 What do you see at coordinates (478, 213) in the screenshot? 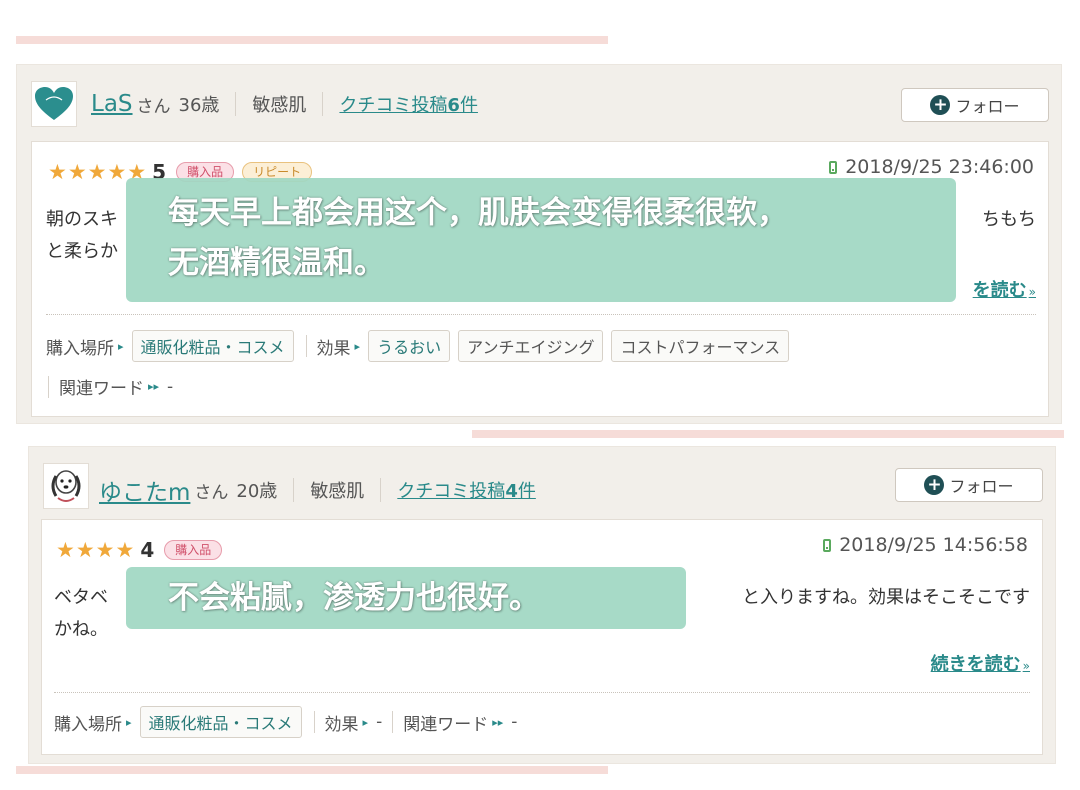
I see `overlay-line1: 每天早上都会用这个，肌肤会变得很柔很软，` at bounding box center [478, 213].